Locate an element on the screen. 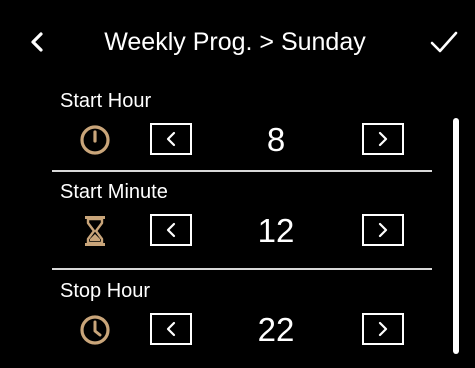 The width and height of the screenshot is (475, 368). timer-icon is located at coordinates (95, 140).